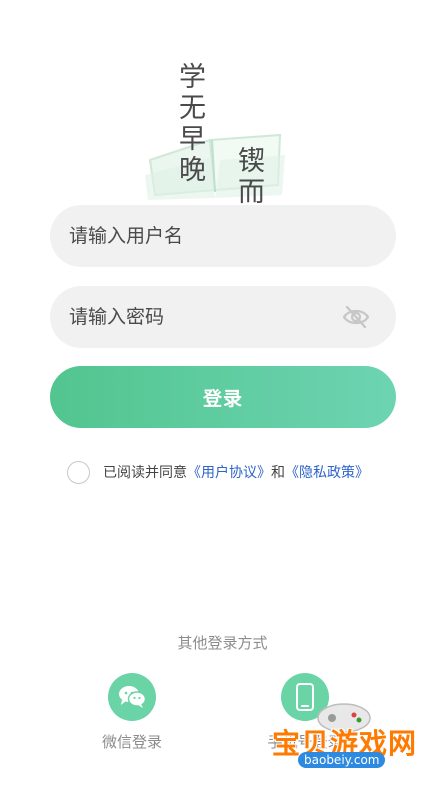 Image resolution: width=445 pixels, height=791 pixels. What do you see at coordinates (327, 473) in the screenshot?
I see `privacy-policy-link: 《隐私政策》` at bounding box center [327, 473].